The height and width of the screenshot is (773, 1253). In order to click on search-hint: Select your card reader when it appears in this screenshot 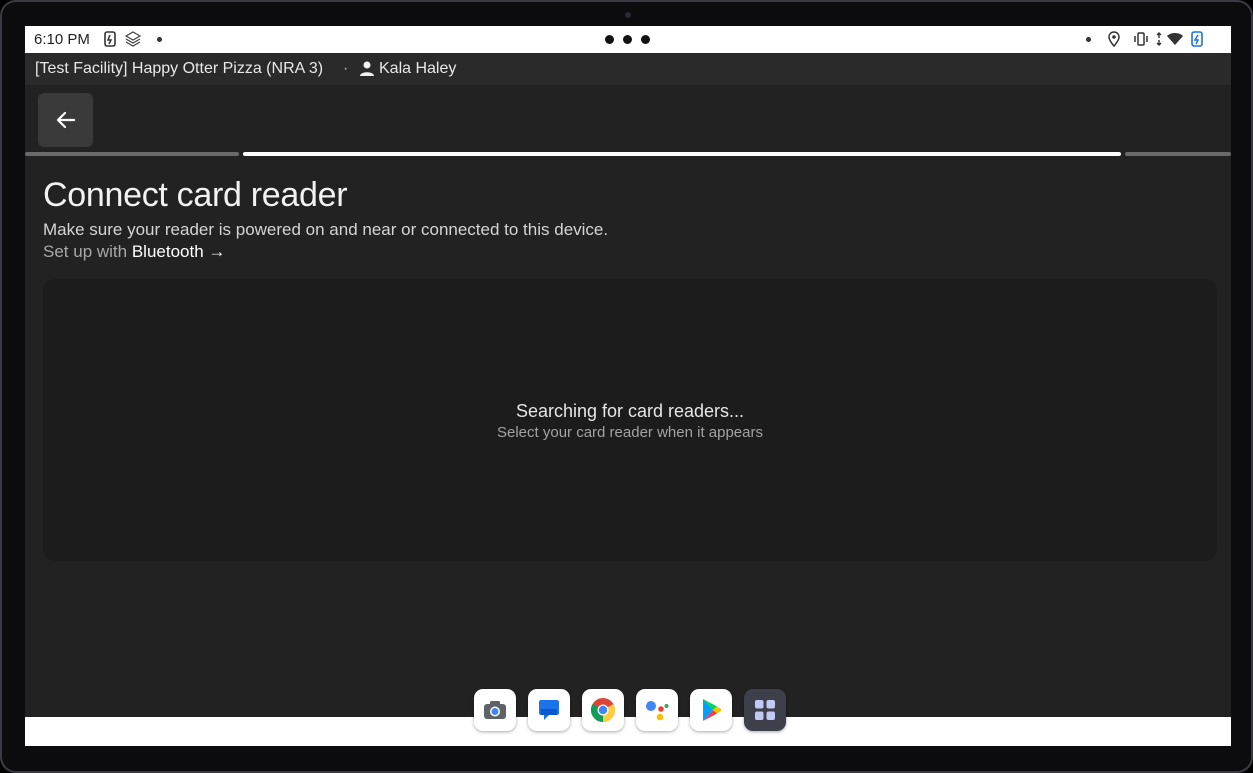, I will do `click(630, 432)`.